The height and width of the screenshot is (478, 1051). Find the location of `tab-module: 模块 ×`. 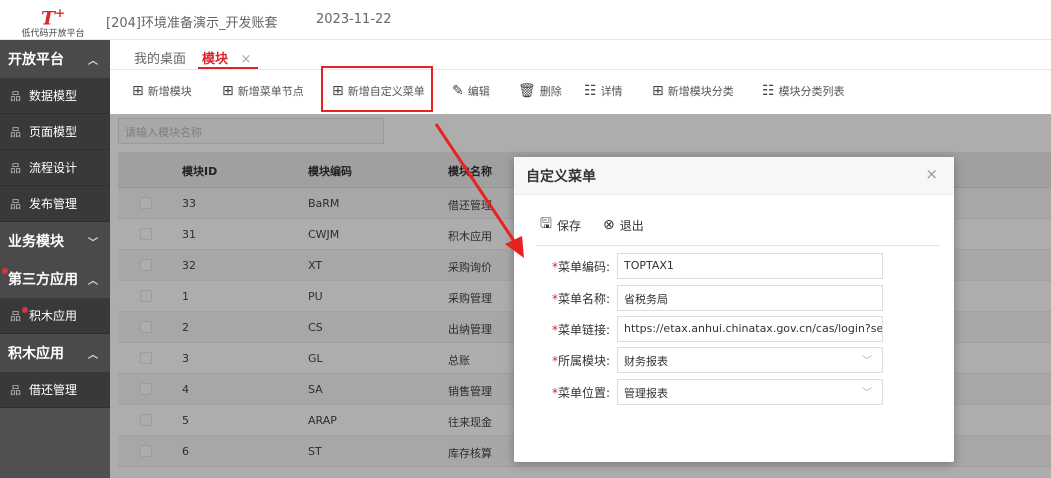

tab-module: 模块 × is located at coordinates (226, 57).